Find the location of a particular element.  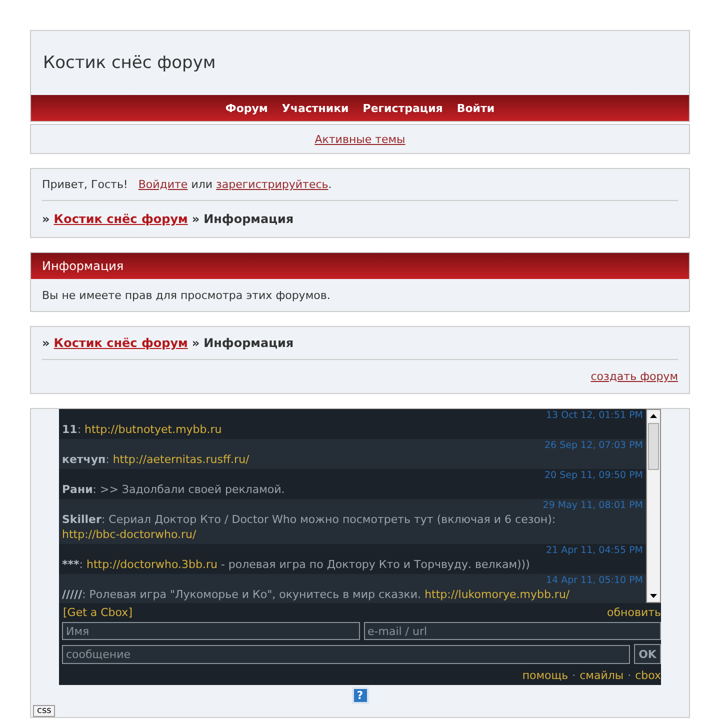

forum-title: Костик снёс форум is located at coordinates (129, 63).